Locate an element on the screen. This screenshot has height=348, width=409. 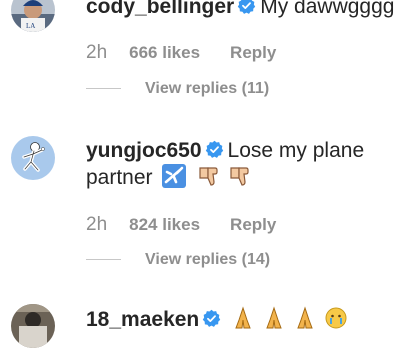
comment-text: Lose my plane is located at coordinates (296, 150).